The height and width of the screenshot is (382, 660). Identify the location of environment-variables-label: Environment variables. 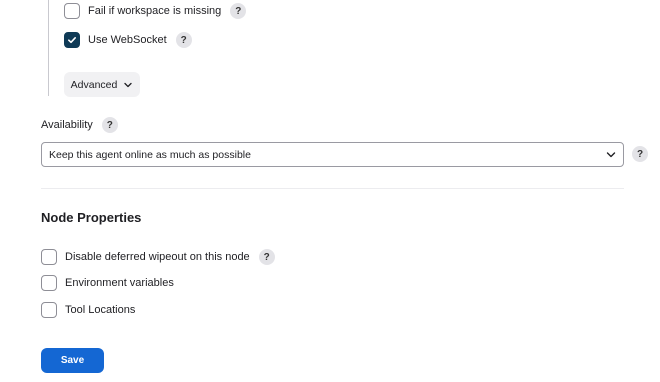
(119, 283).